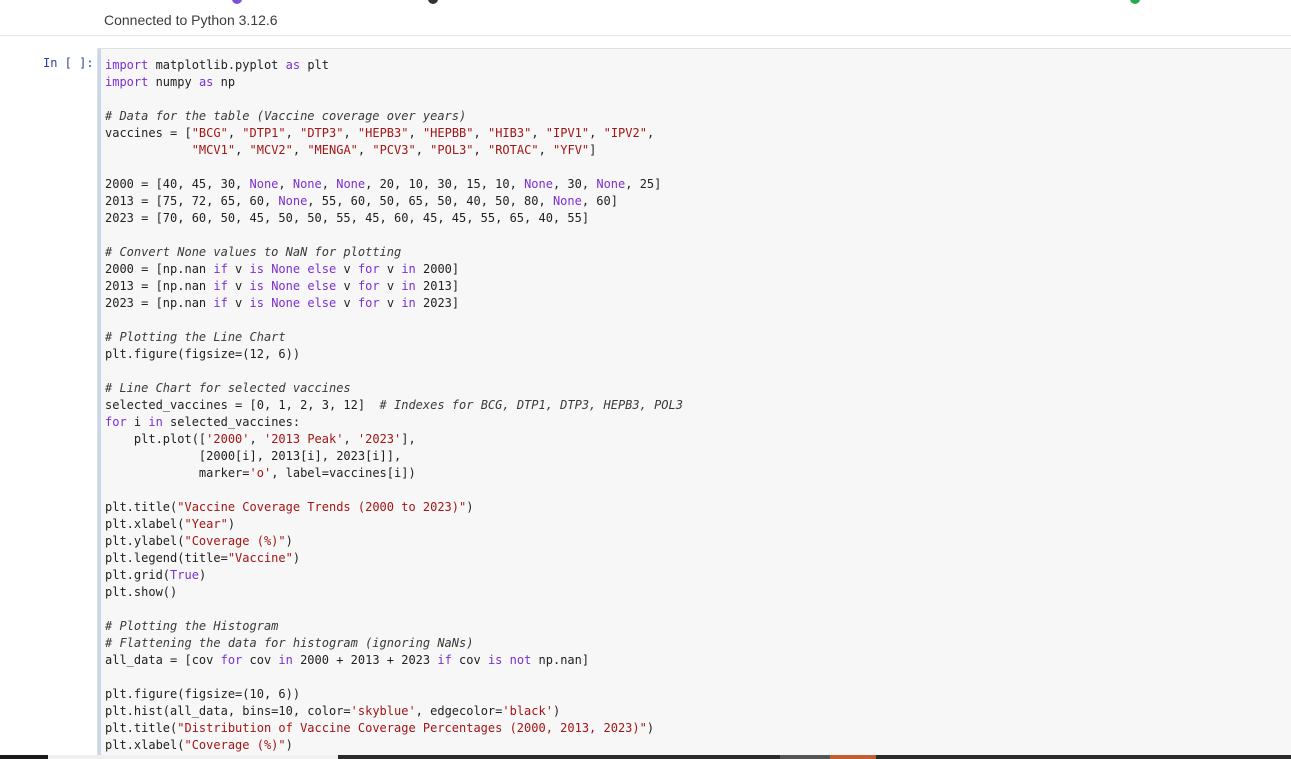  What do you see at coordinates (191, 20) in the screenshot?
I see `kernel-status: Connected to Python 3.12.6` at bounding box center [191, 20].